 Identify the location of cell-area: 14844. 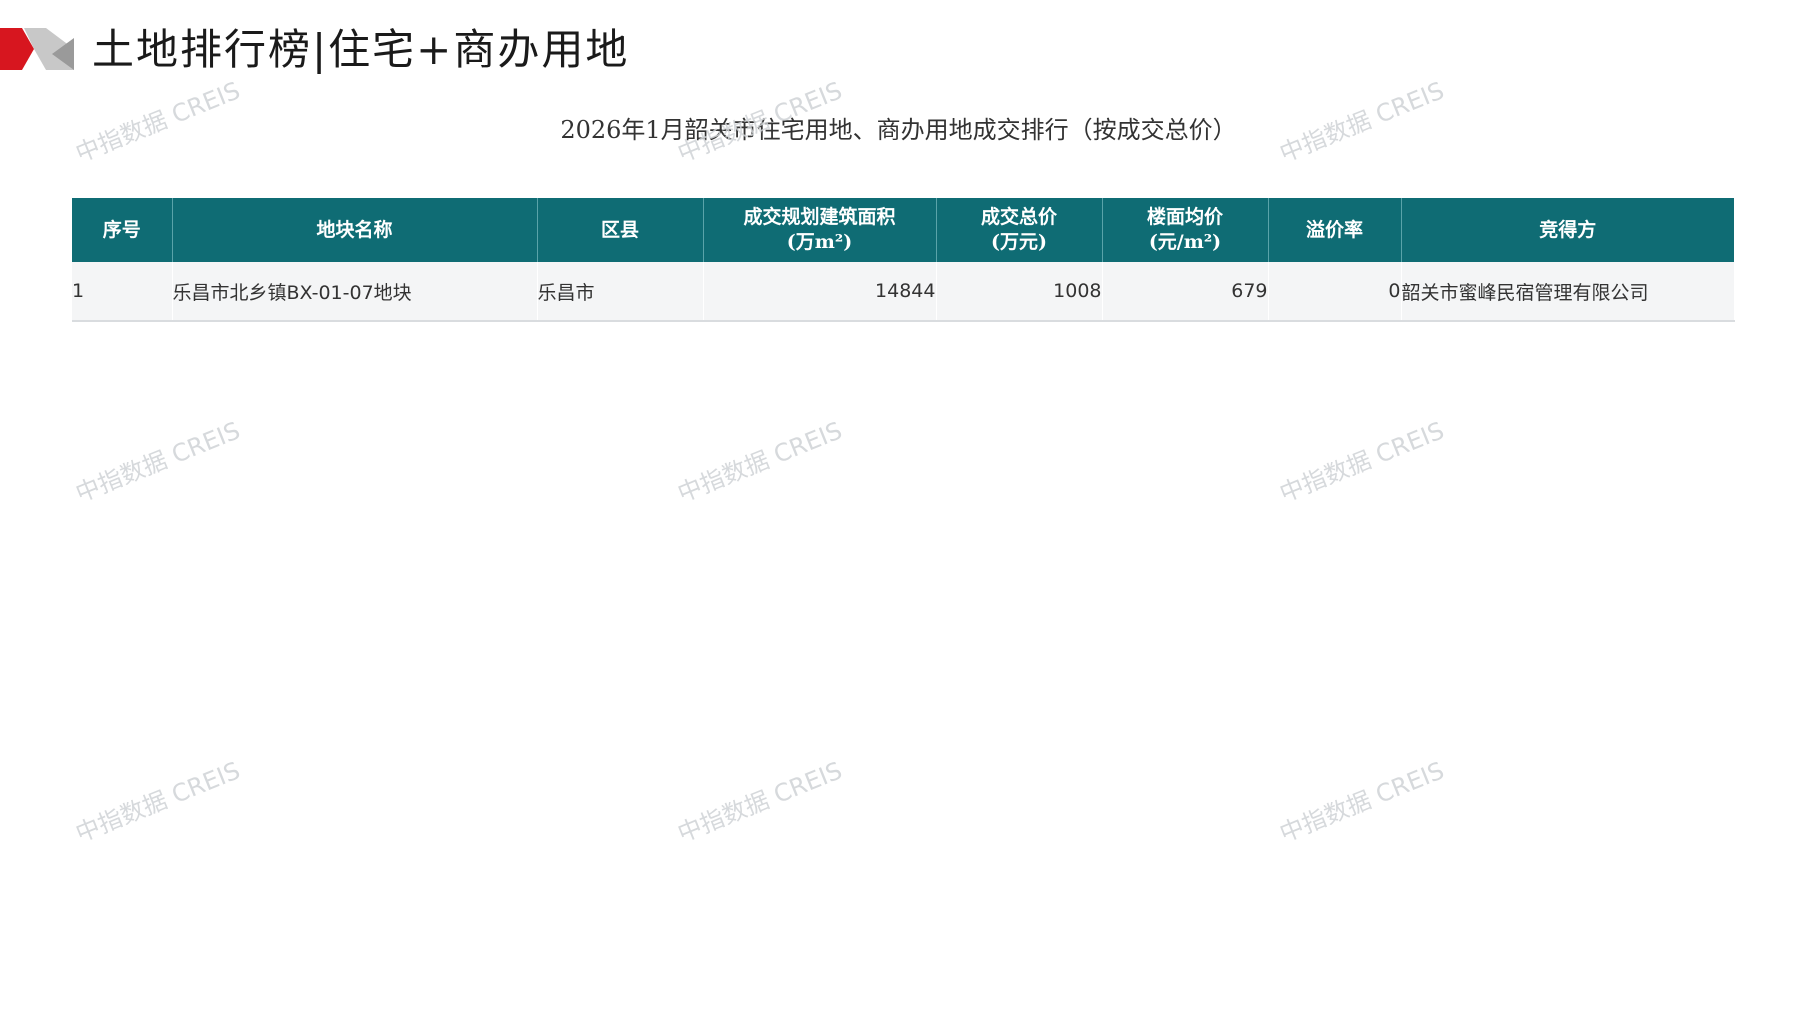
(820, 292).